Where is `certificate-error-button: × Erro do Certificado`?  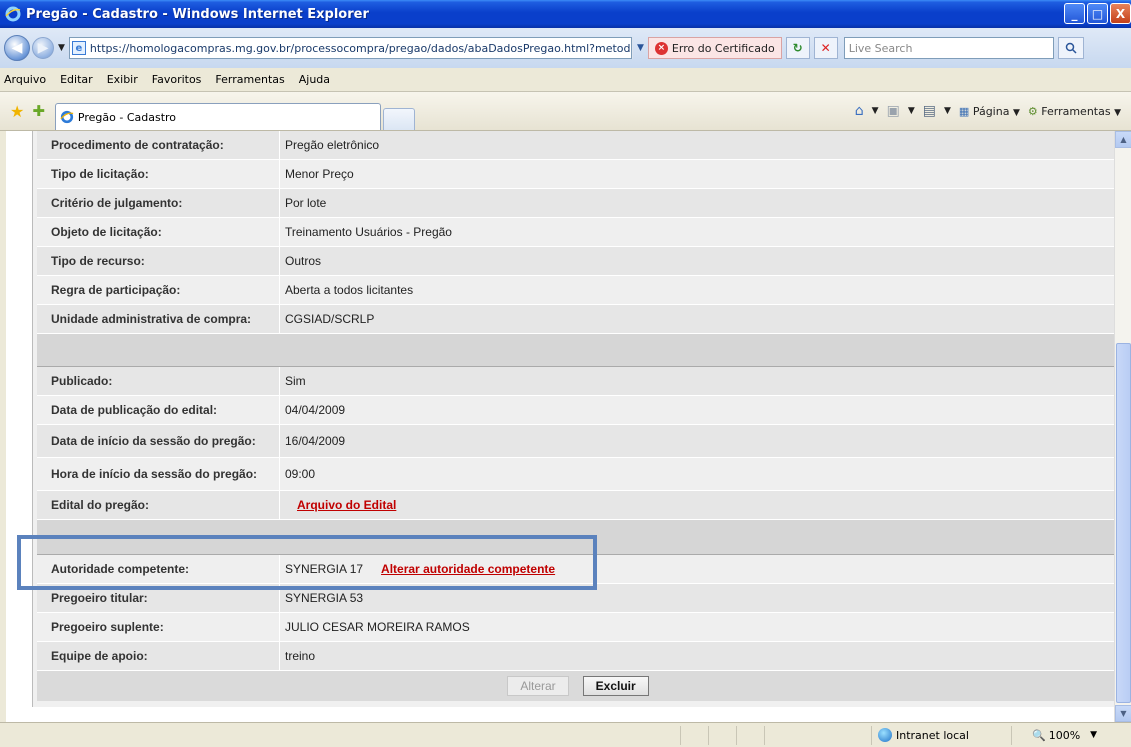
certificate-error-button: × Erro do Certificado is located at coordinates (714, 48).